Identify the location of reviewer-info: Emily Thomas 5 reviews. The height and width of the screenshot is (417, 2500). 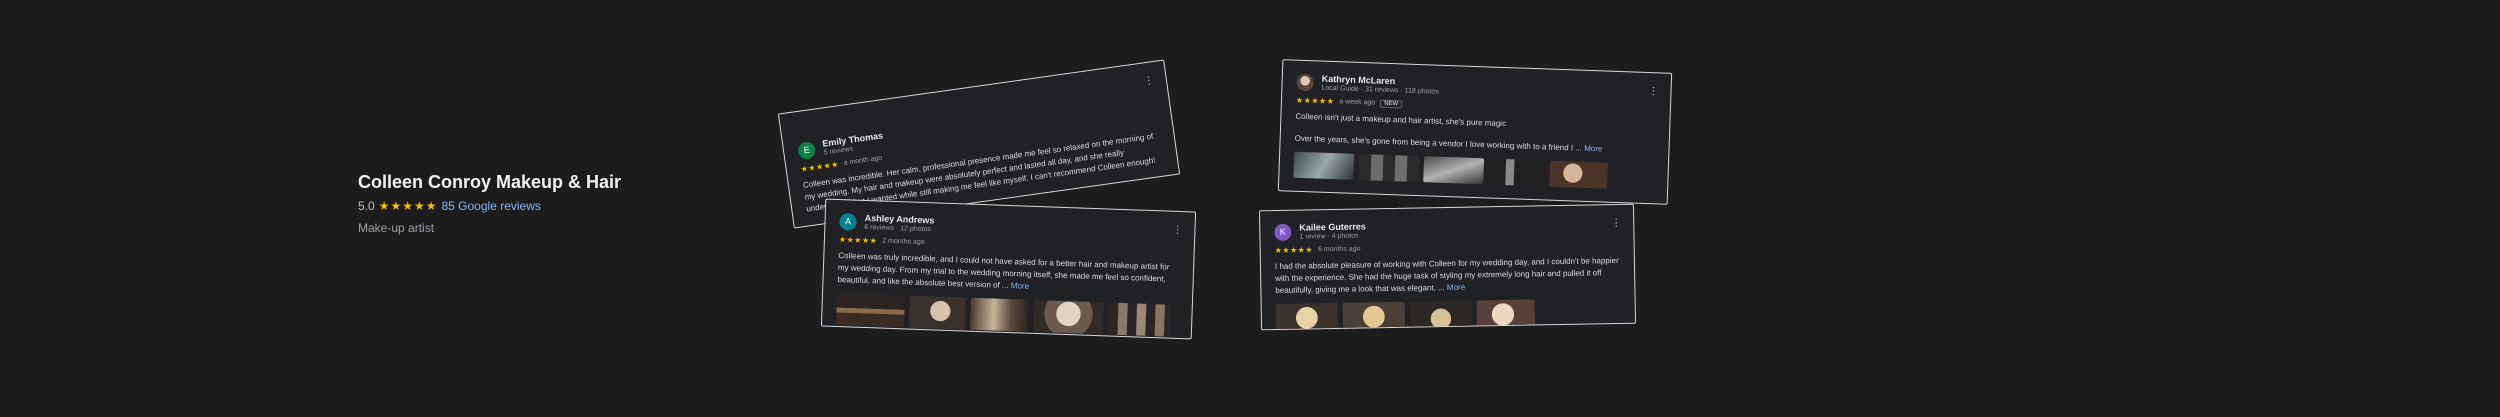
(853, 143).